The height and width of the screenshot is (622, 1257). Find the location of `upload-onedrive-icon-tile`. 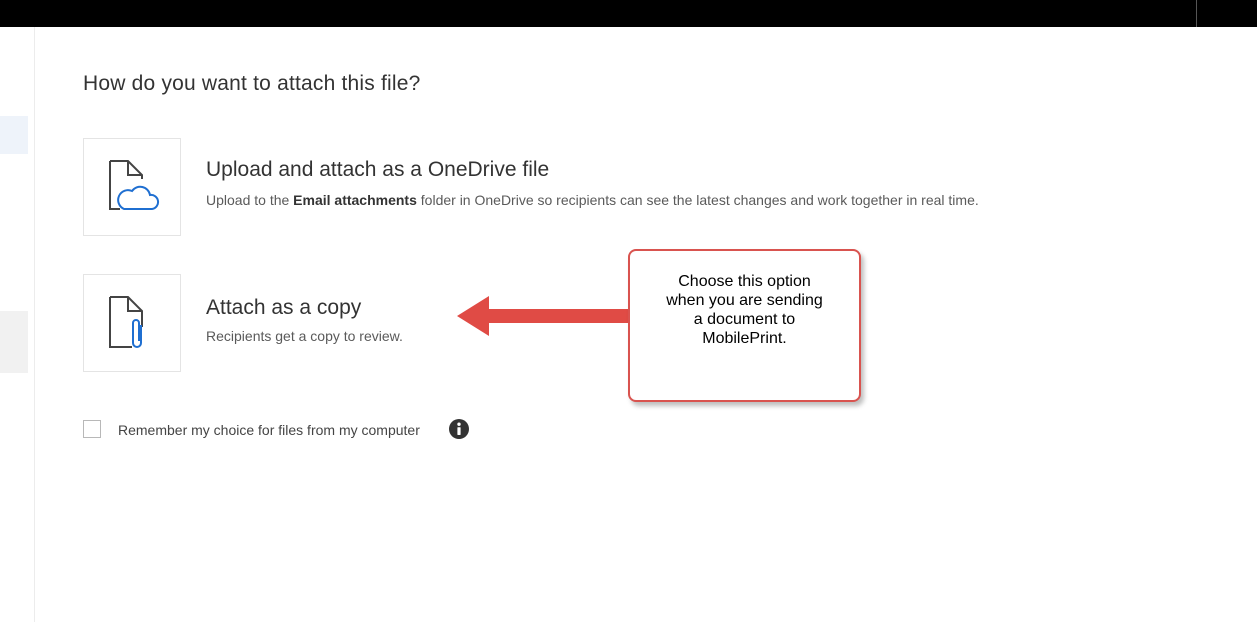

upload-onedrive-icon-tile is located at coordinates (132, 187).